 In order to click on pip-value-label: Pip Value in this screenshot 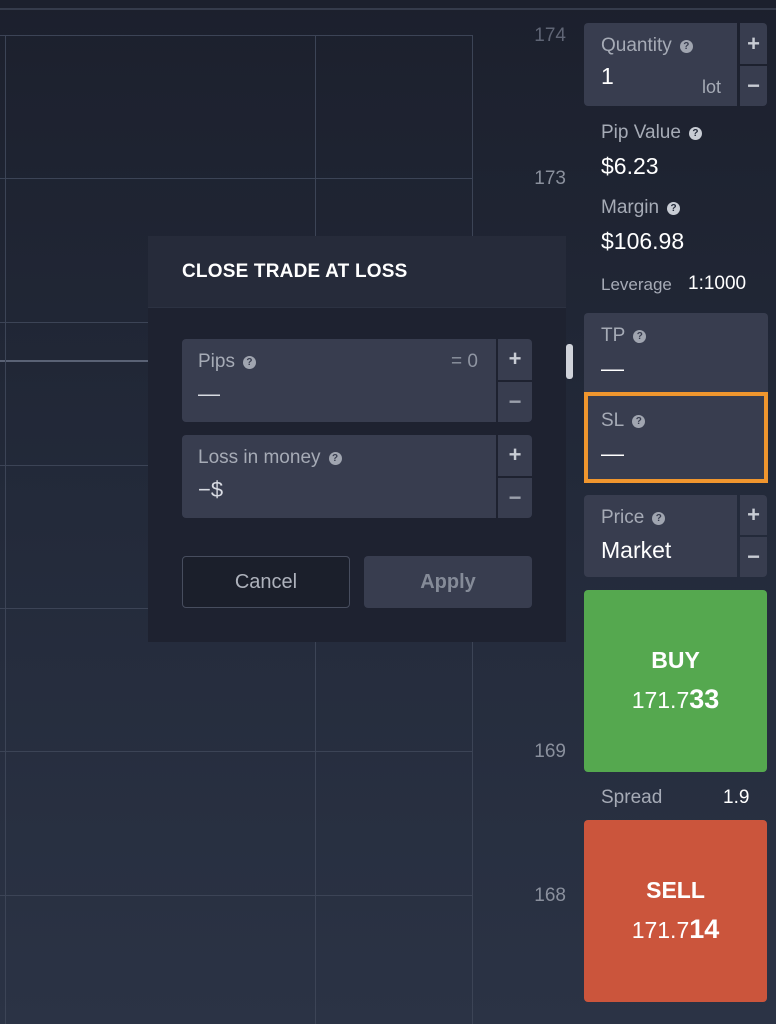, I will do `click(641, 132)`.